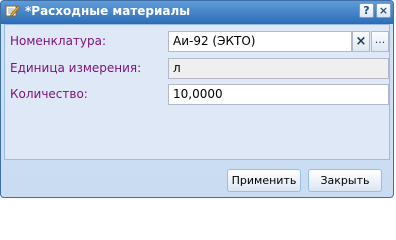  Describe the element at coordinates (383, 10) in the screenshot. I see `close-window-button: ×` at that location.